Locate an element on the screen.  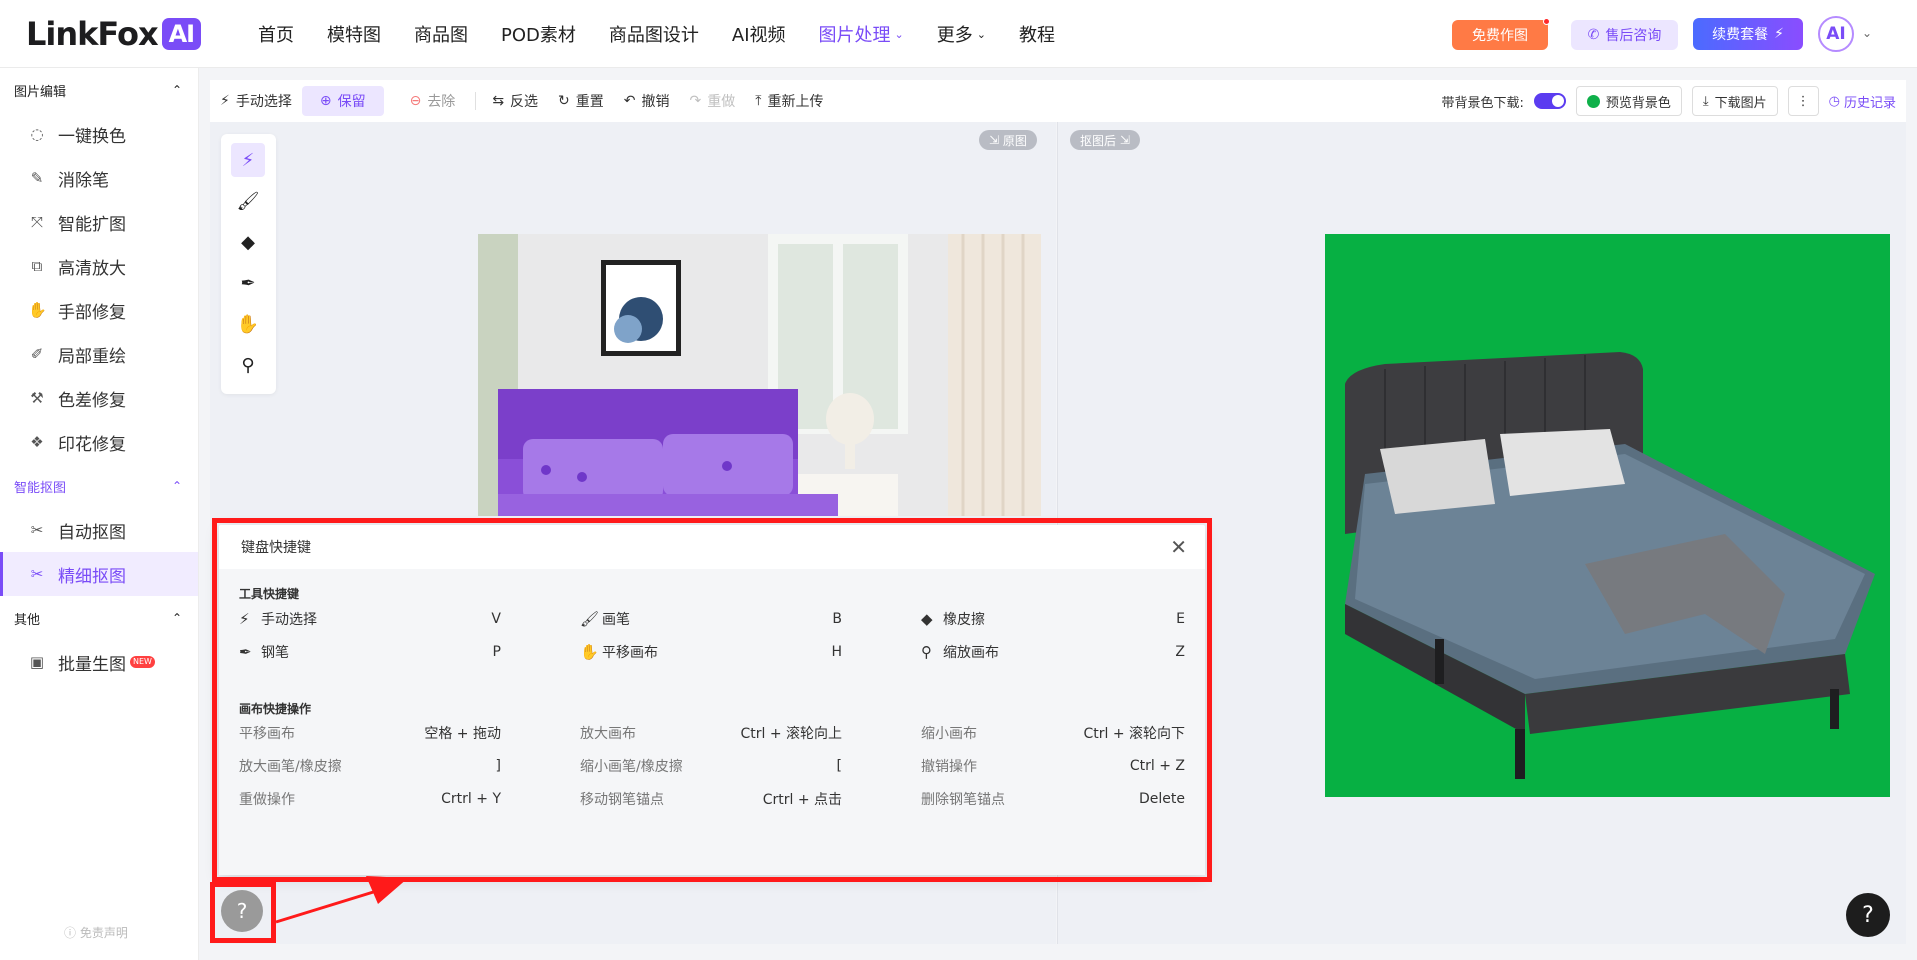
nav-item: 商品图设计 is located at coordinates (654, 34).